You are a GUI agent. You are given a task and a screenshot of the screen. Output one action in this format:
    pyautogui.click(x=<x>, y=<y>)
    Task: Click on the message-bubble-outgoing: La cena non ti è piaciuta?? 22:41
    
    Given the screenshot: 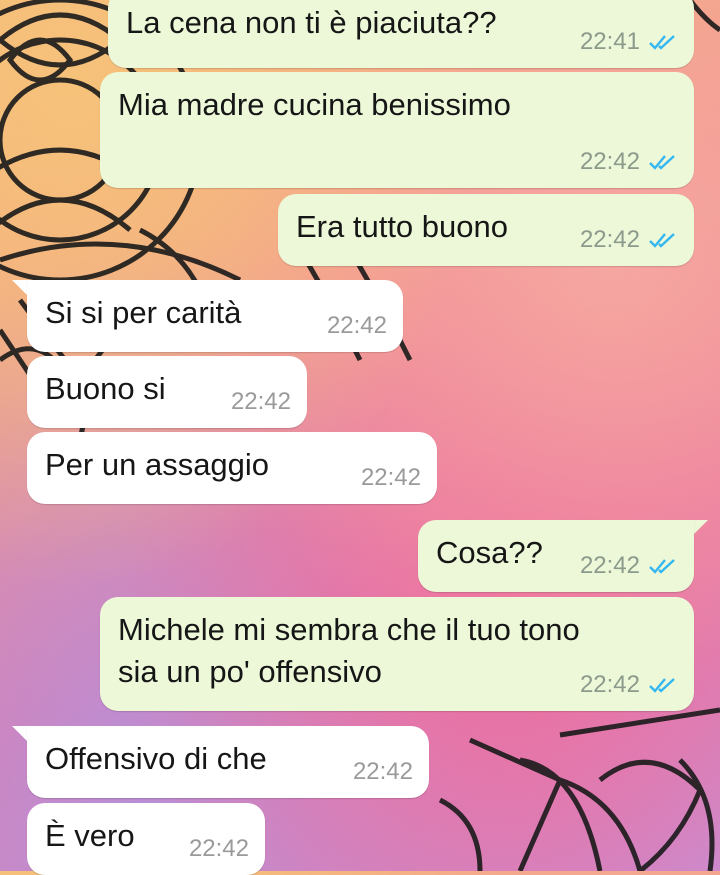 What is the action you would take?
    pyautogui.click(x=401, y=34)
    